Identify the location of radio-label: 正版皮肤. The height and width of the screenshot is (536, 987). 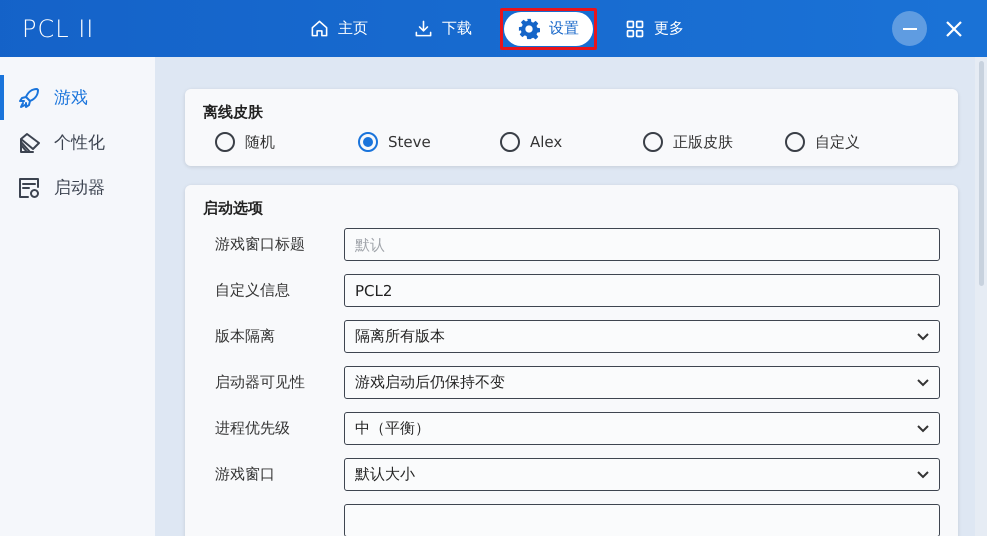
(703, 142).